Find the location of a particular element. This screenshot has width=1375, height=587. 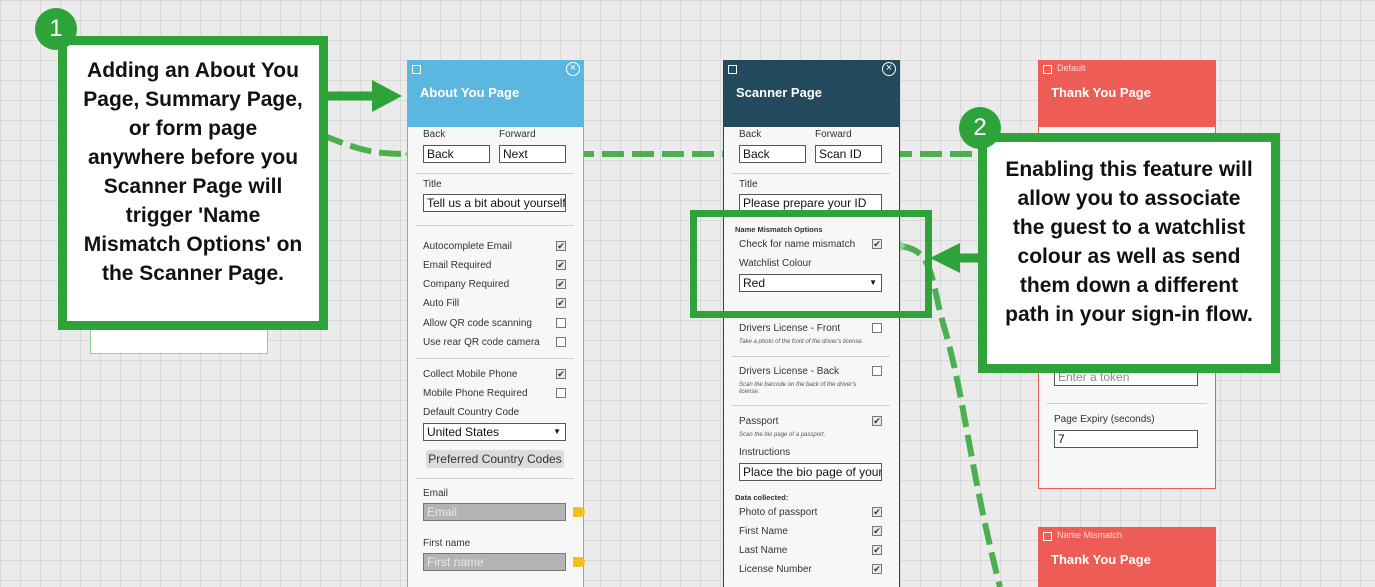

title-input: Tell us a bit about yourself is located at coordinates (494, 203).